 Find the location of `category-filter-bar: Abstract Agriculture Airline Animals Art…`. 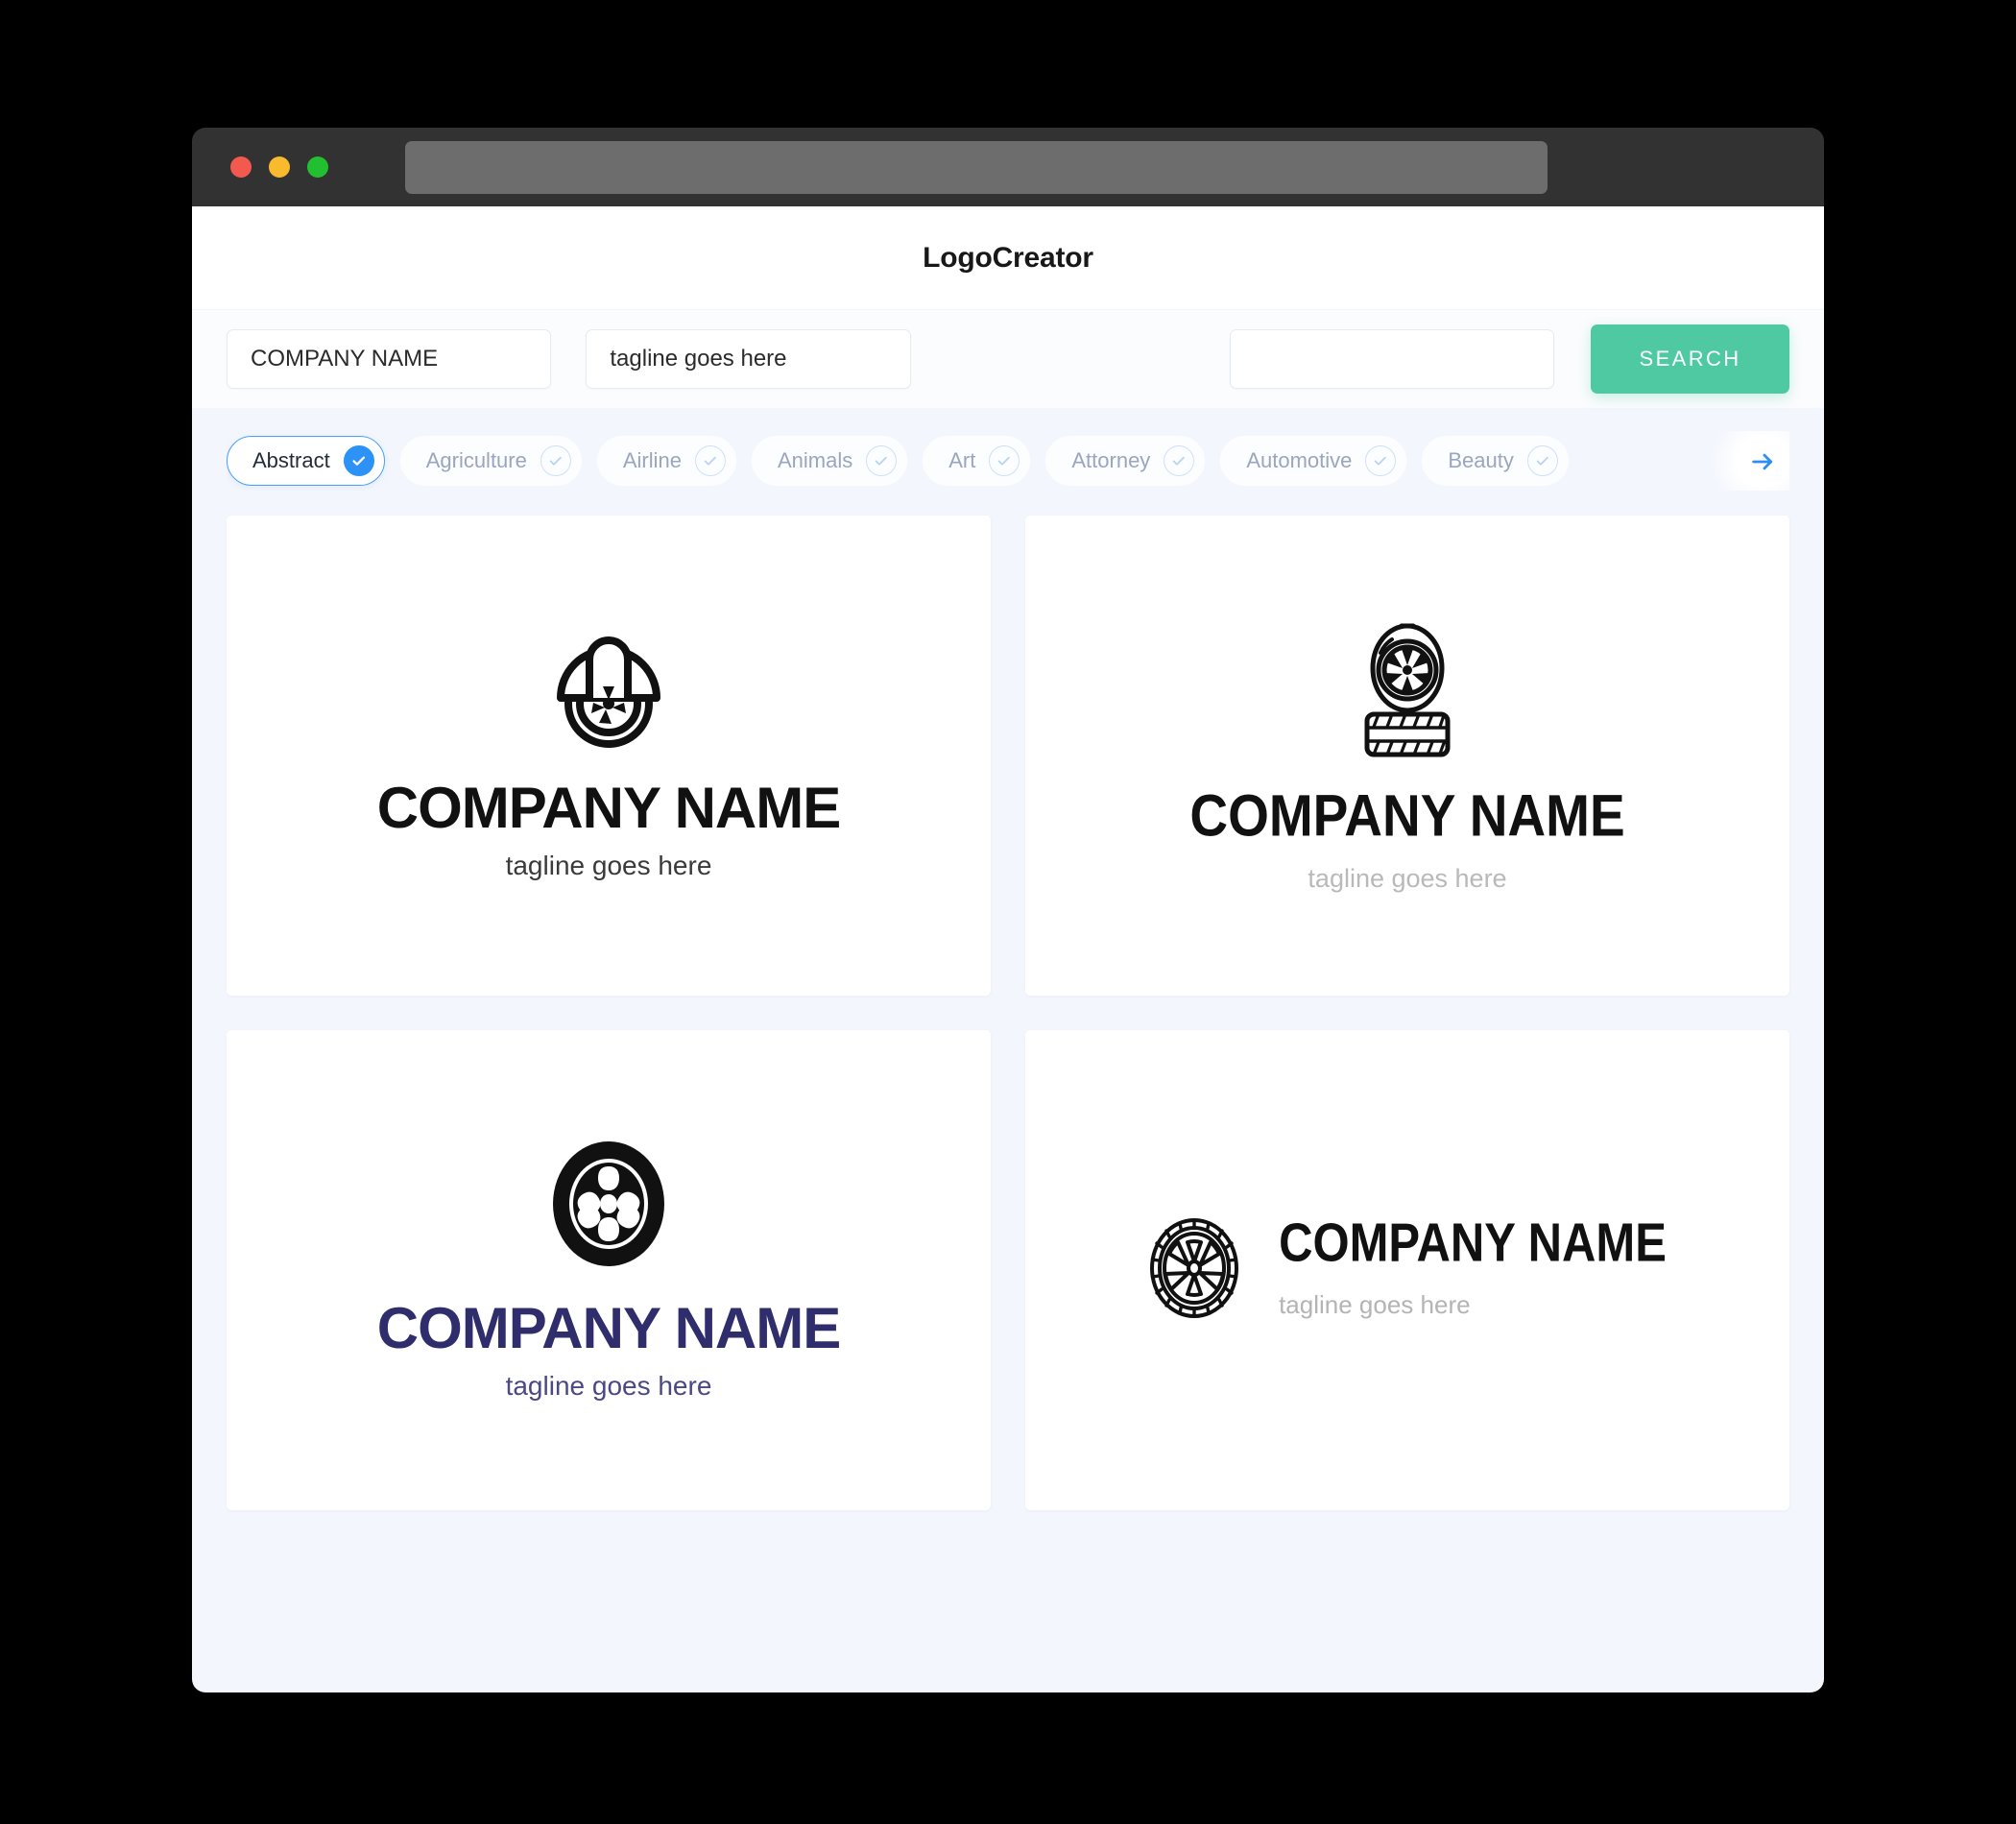

category-filter-bar: Abstract Agriculture Airline Animals Art… is located at coordinates (1008, 461).